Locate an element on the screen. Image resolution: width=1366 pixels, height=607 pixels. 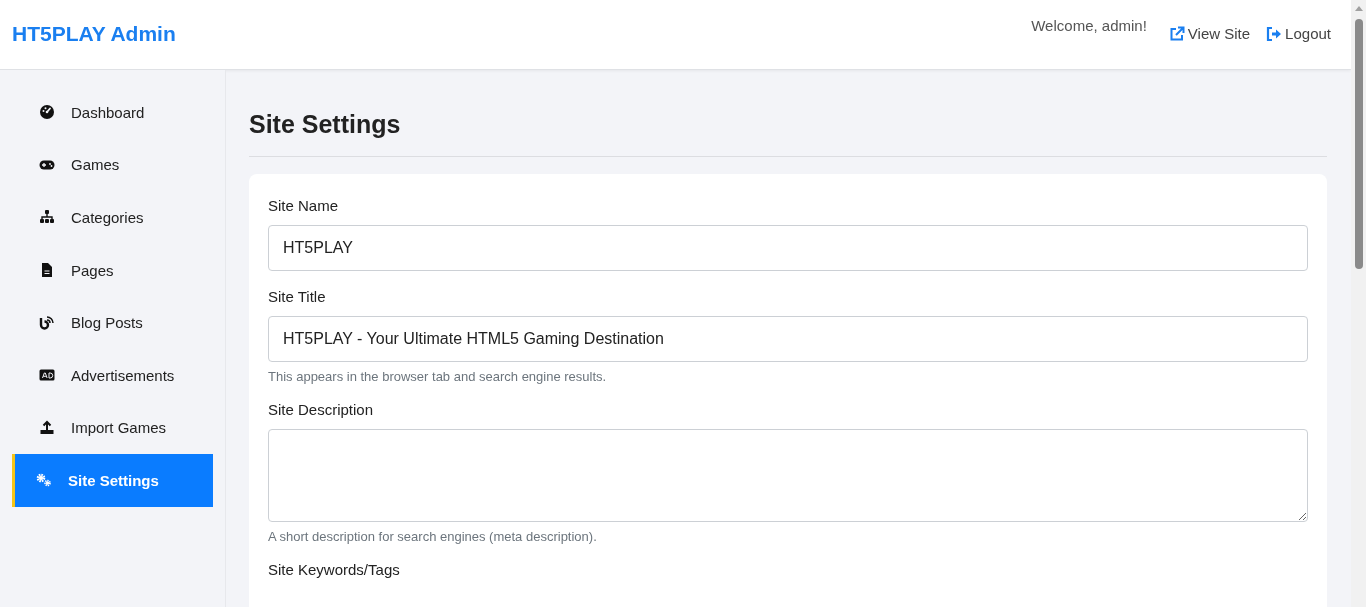
textarea-field is located at coordinates (788, 475).